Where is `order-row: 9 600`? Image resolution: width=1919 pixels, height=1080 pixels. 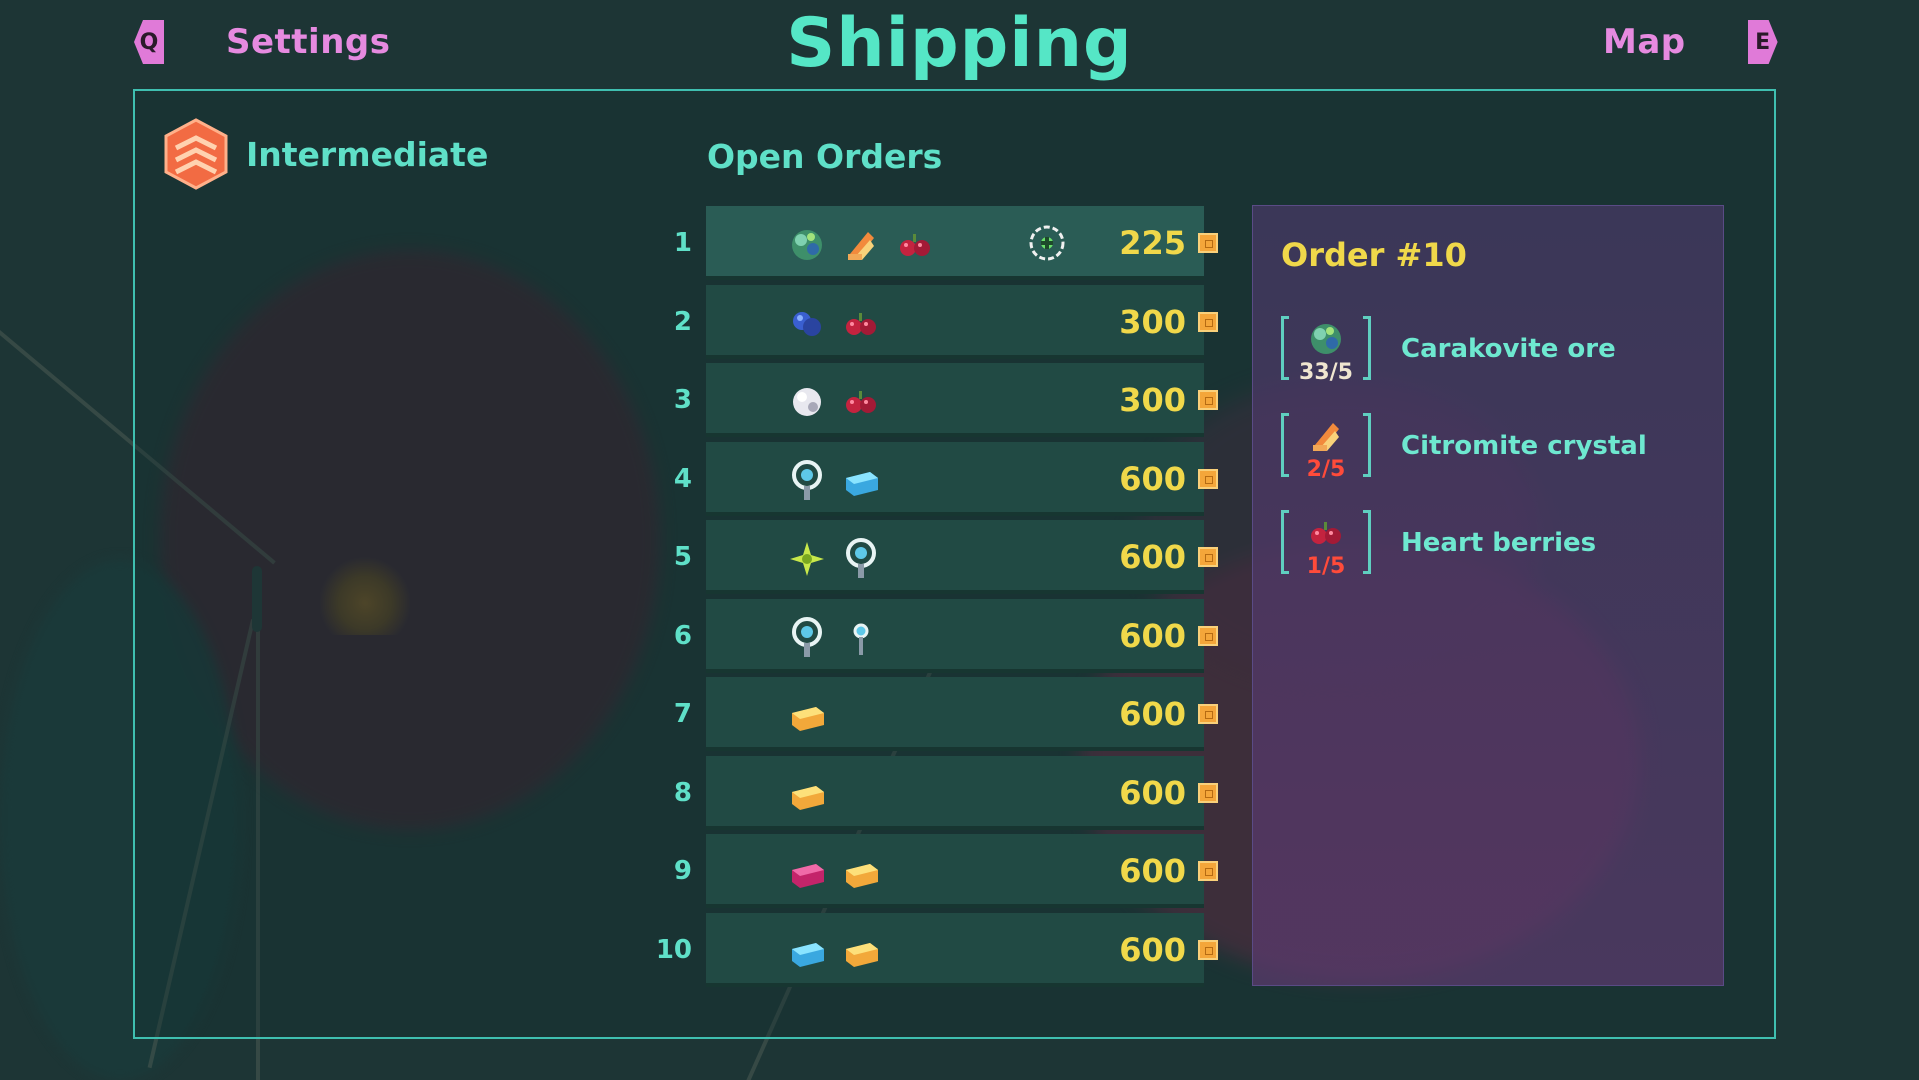 order-row: 9 600 is located at coordinates (934, 871).